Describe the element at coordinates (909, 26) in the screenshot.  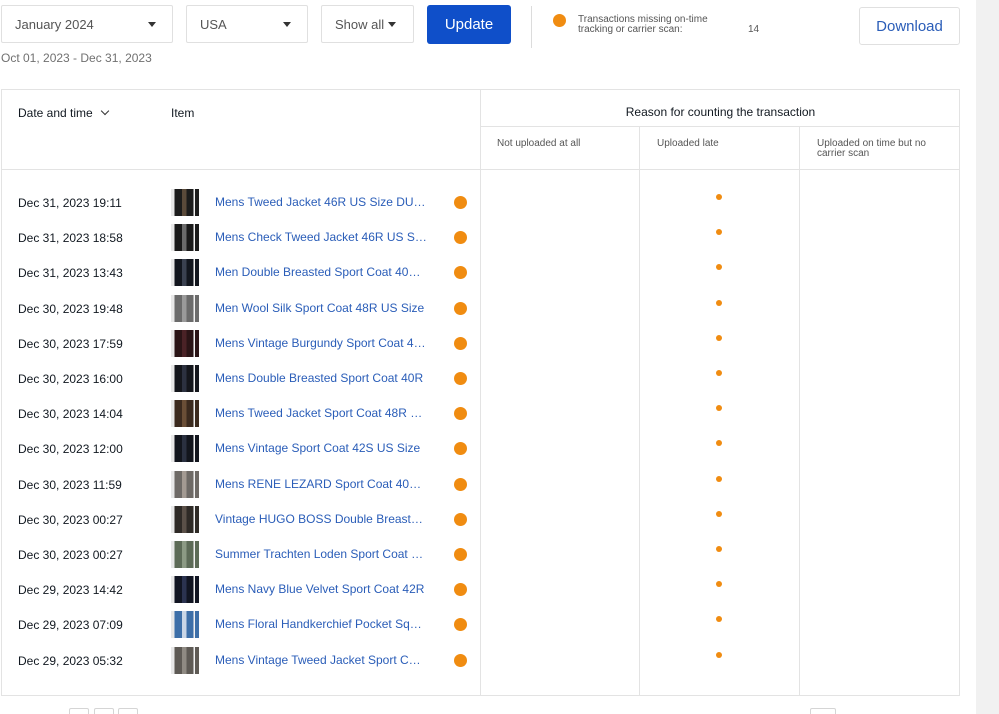
I see `download-button: Download` at that location.